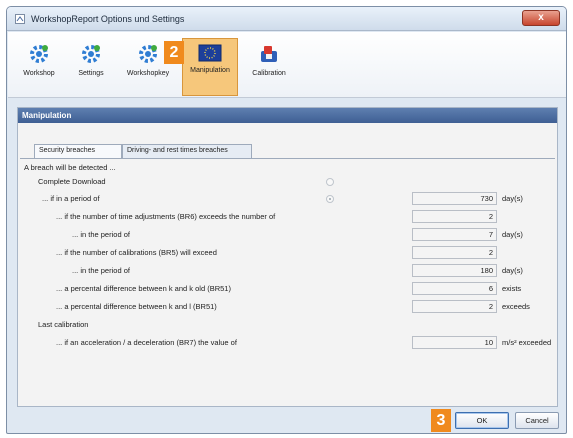 The width and height of the screenshot is (573, 438). Describe the element at coordinates (108, 19) in the screenshot. I see `window-title: WorkshopReport Options und Settings` at that location.